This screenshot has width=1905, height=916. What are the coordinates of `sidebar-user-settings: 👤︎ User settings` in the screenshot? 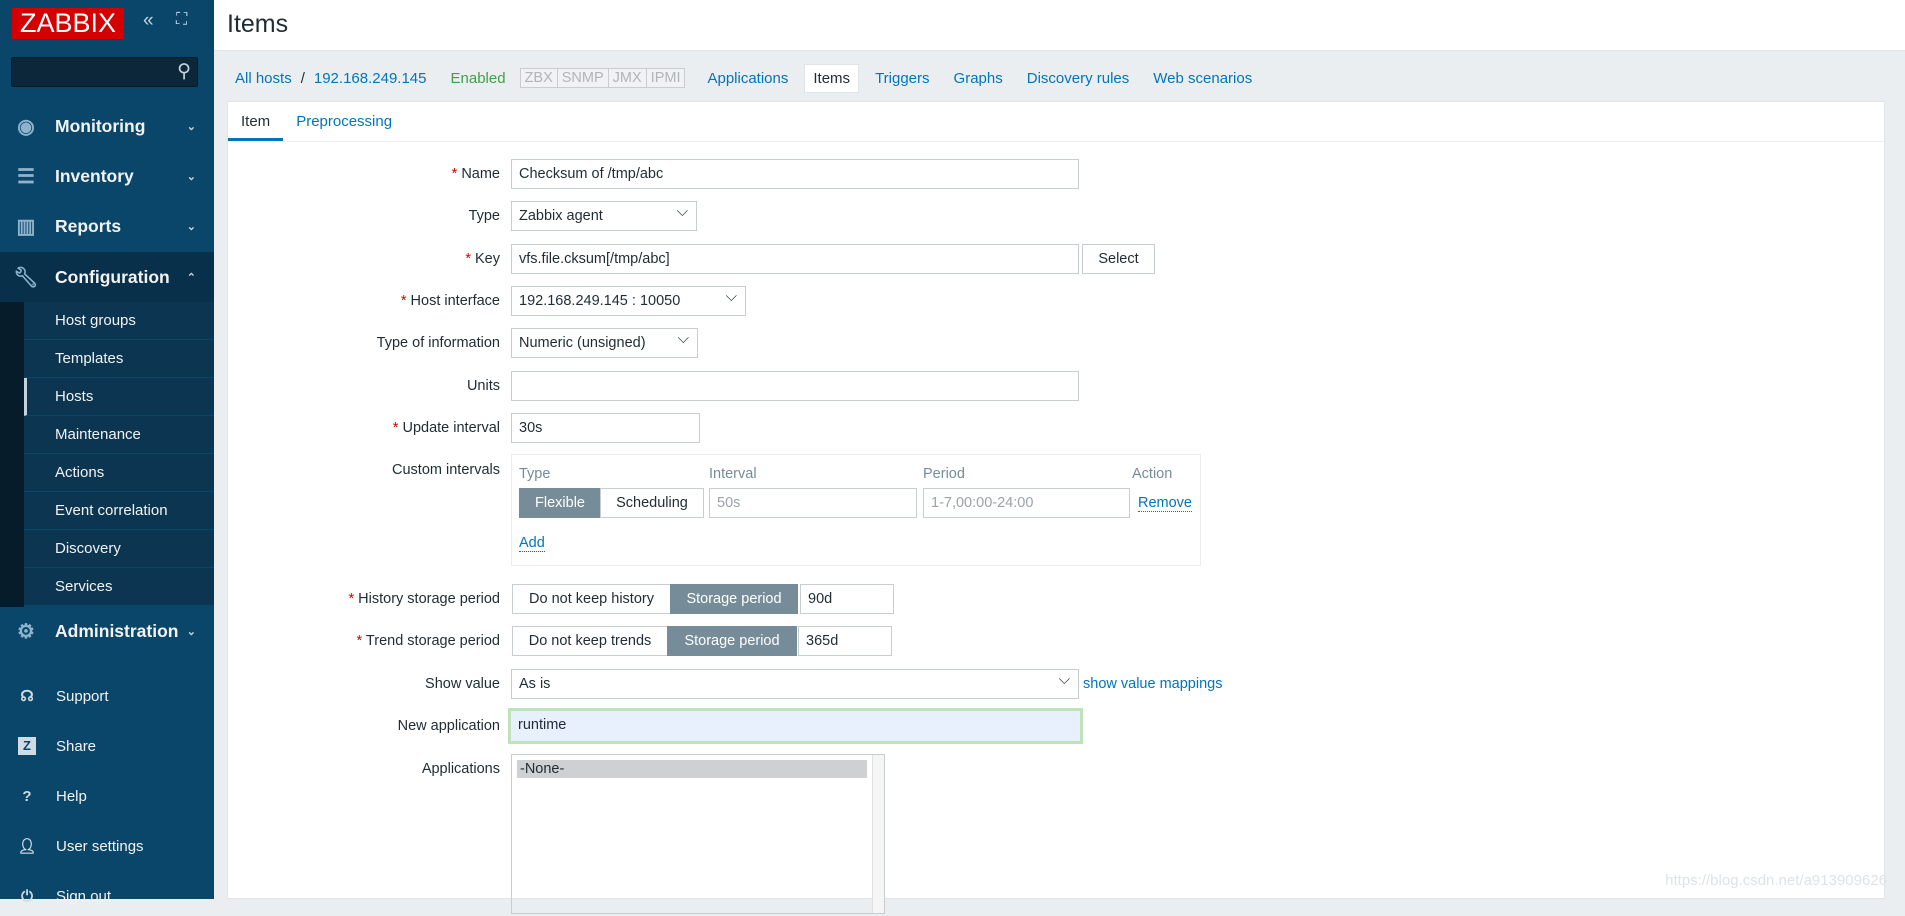 It's located at (107, 846).